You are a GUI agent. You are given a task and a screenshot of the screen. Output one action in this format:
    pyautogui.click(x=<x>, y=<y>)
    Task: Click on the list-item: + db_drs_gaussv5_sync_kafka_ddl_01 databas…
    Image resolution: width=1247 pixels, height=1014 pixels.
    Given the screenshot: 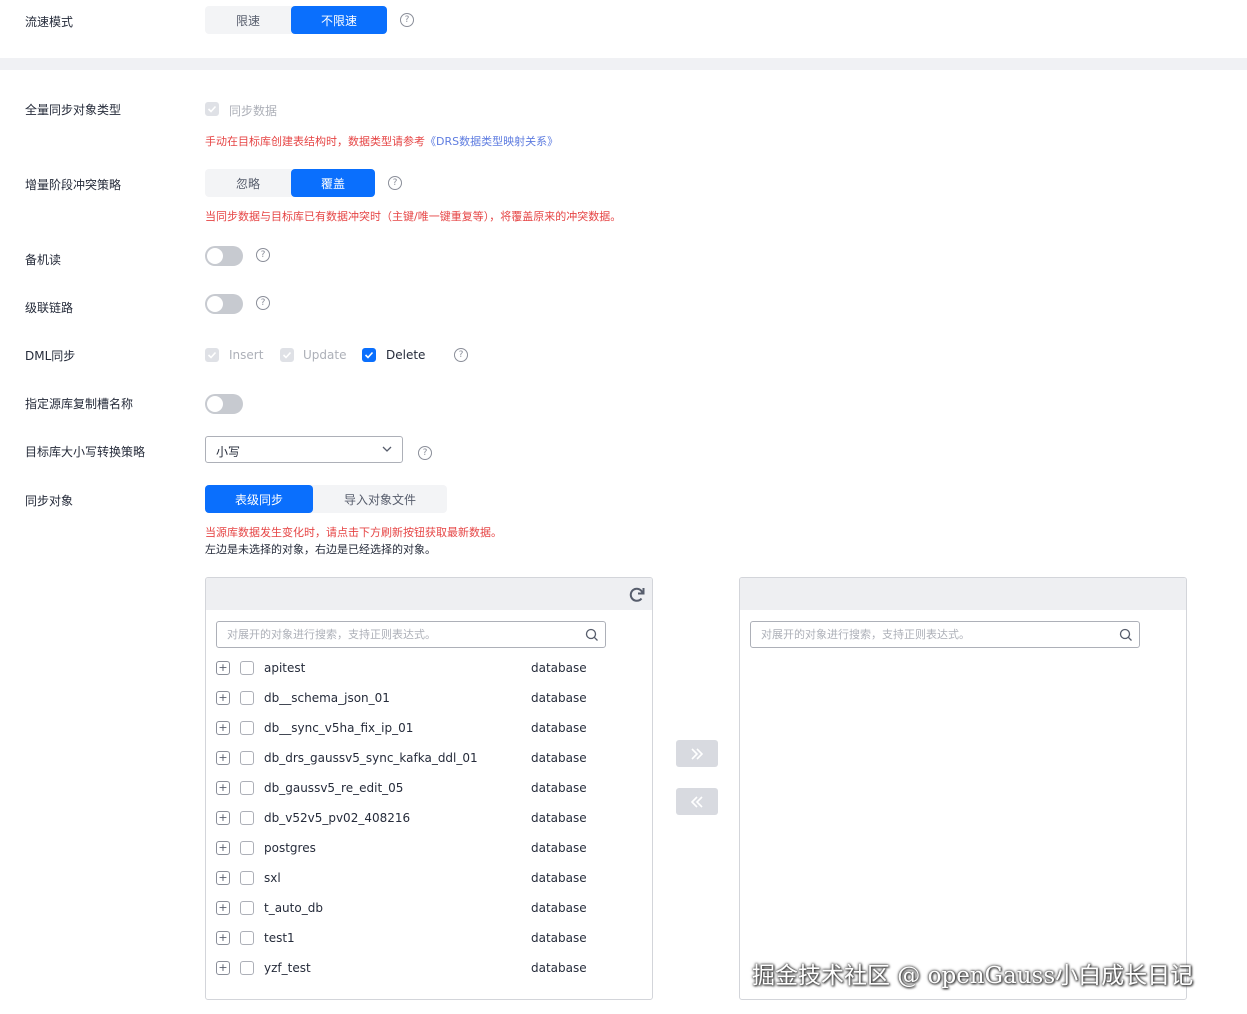 What is the action you would take?
    pyautogui.click(x=426, y=760)
    